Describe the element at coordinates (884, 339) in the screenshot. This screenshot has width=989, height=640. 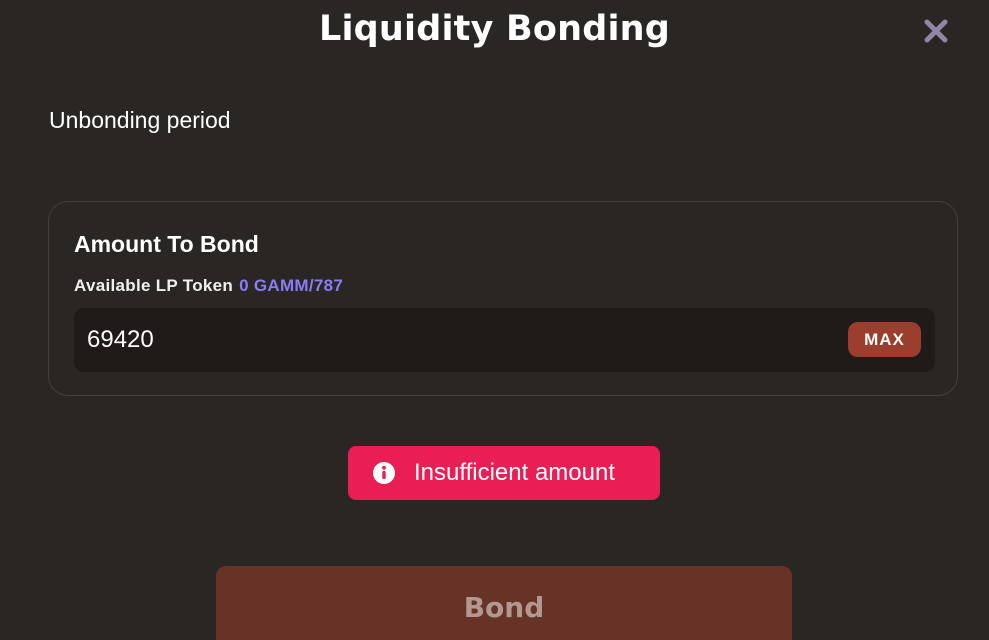
I see `max-button: MAX` at that location.